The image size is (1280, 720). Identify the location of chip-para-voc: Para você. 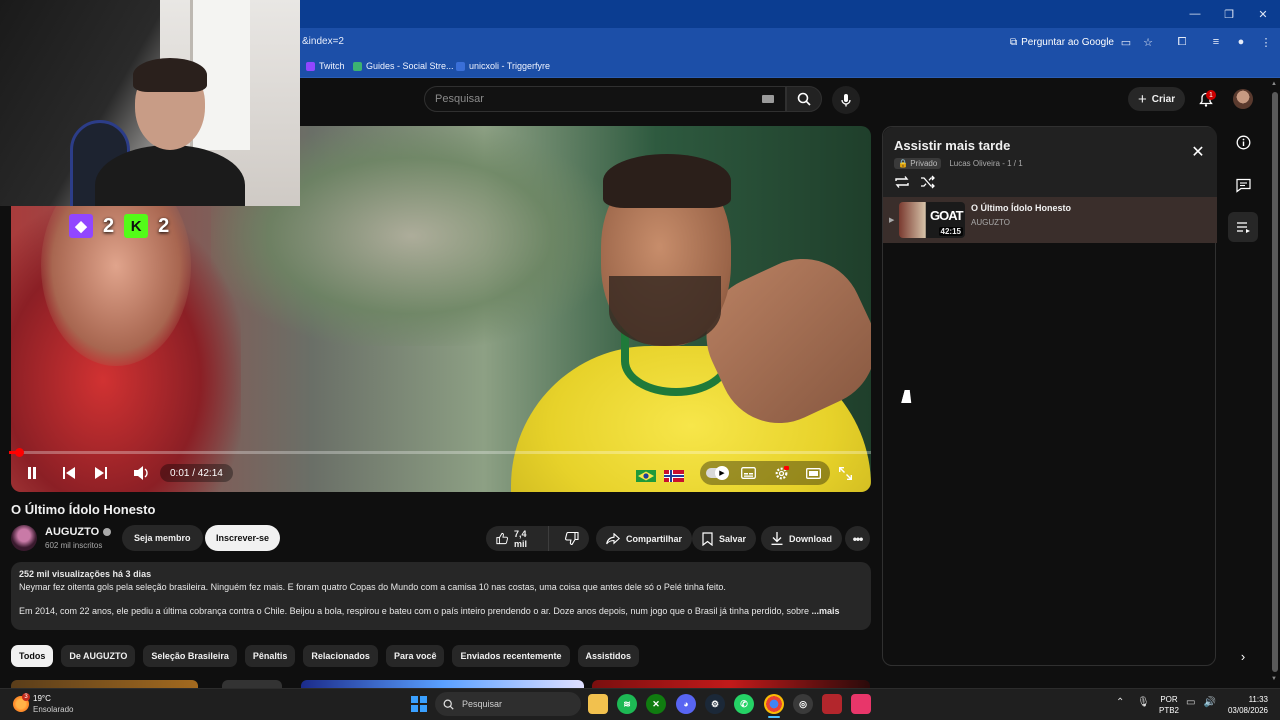
(415, 656).